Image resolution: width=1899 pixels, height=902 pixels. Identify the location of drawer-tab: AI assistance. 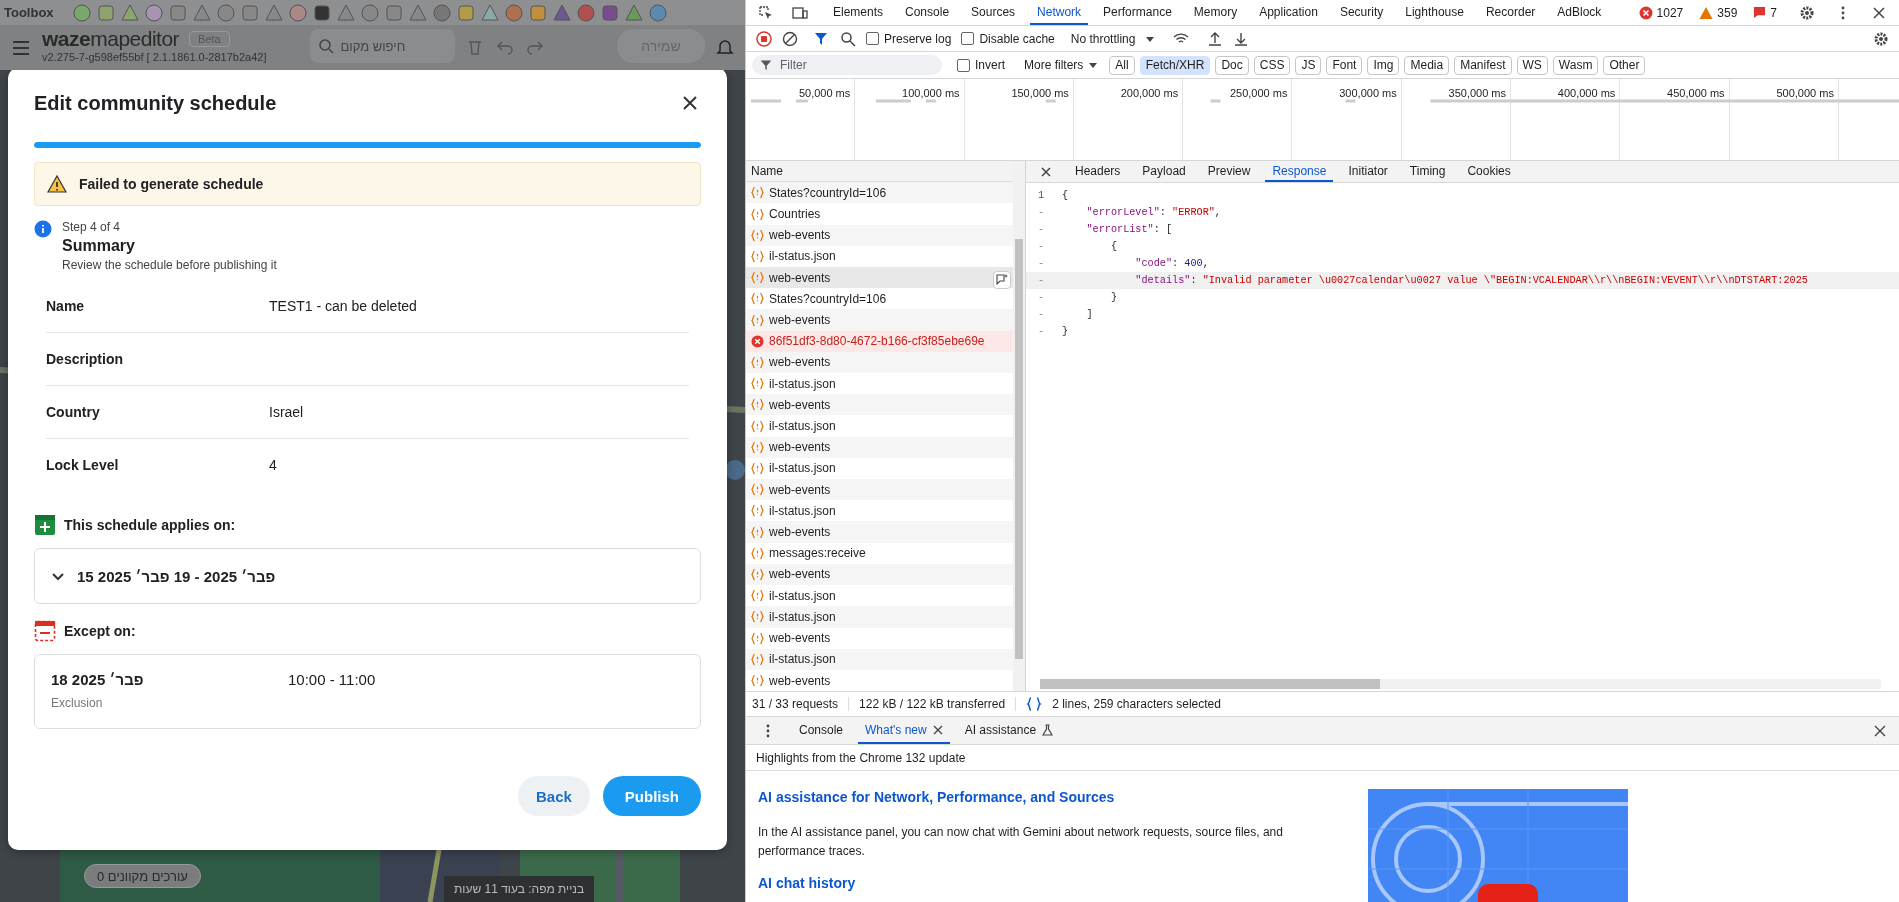
(1009, 730).